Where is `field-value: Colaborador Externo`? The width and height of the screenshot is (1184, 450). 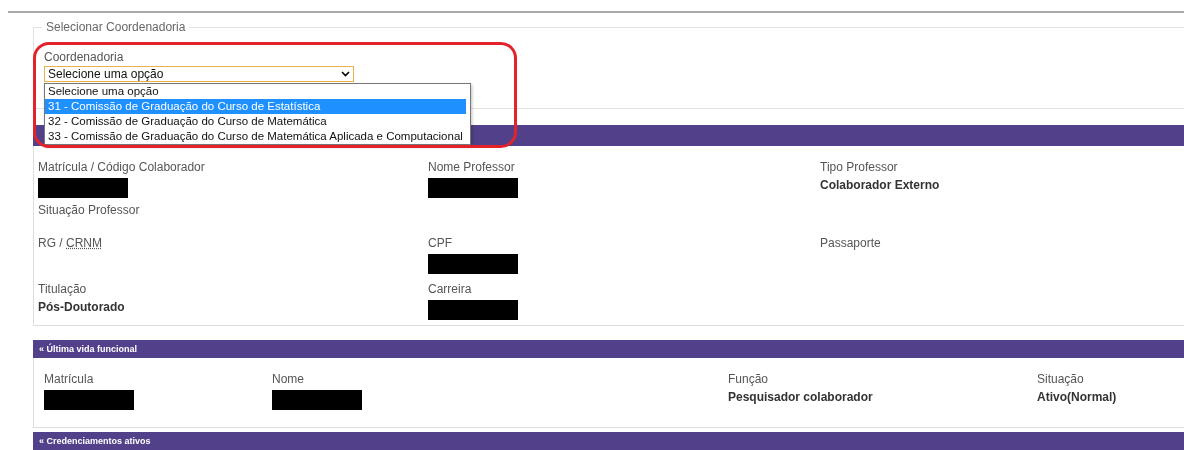 field-value: Colaborador Externo is located at coordinates (880, 185).